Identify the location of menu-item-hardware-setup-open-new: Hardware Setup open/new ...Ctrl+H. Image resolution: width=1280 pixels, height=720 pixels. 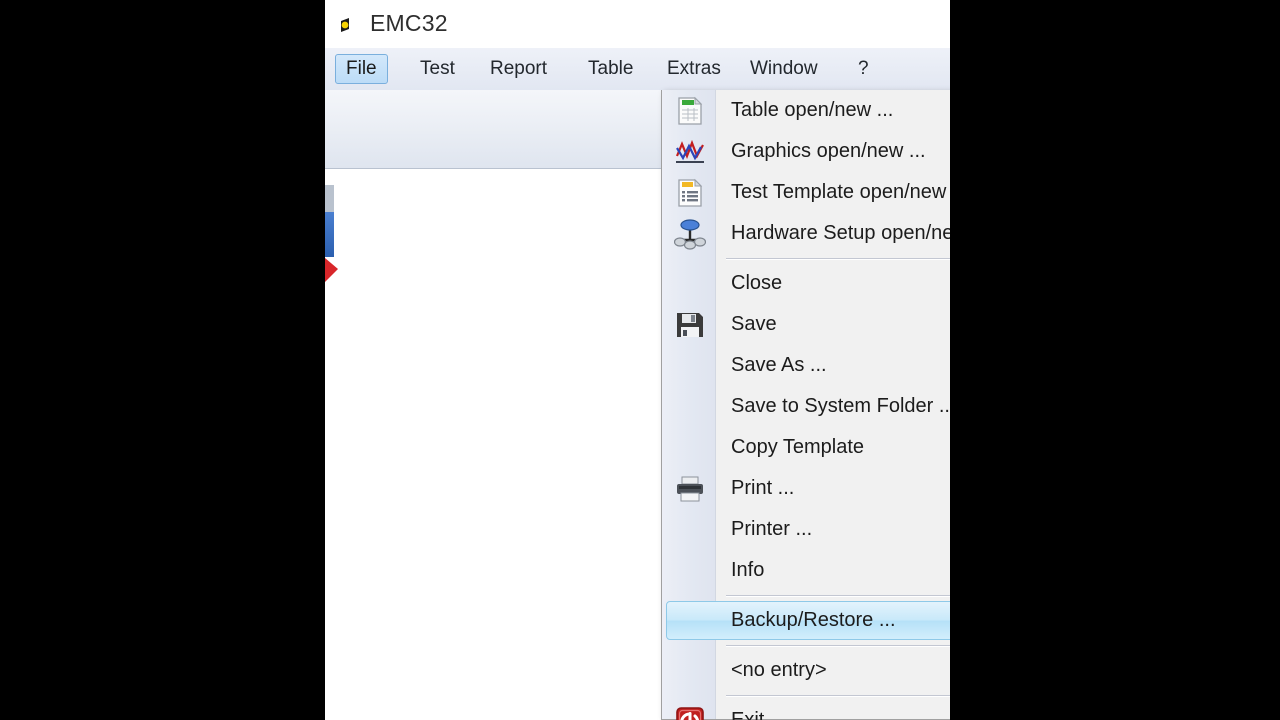
(806, 233).